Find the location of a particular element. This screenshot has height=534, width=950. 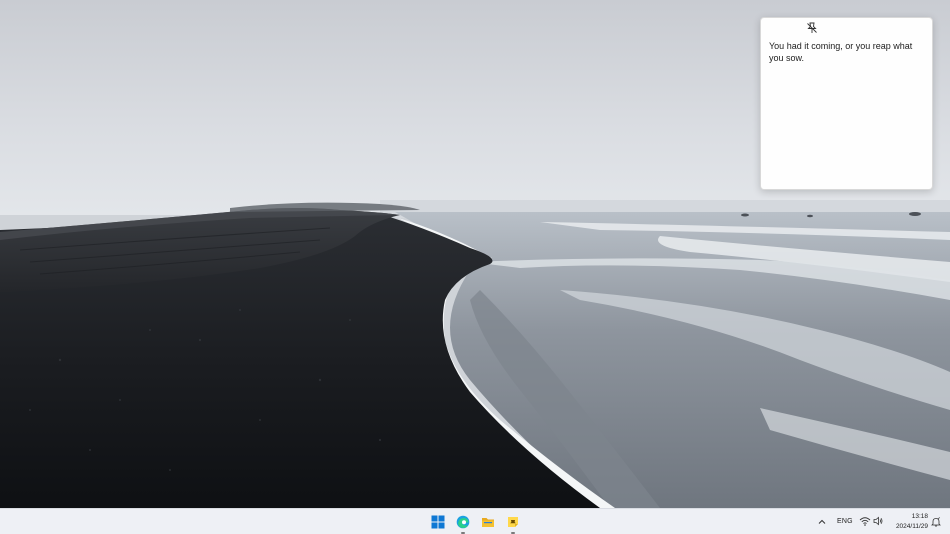

file-explorer-taskbar-button is located at coordinates (488, 522).